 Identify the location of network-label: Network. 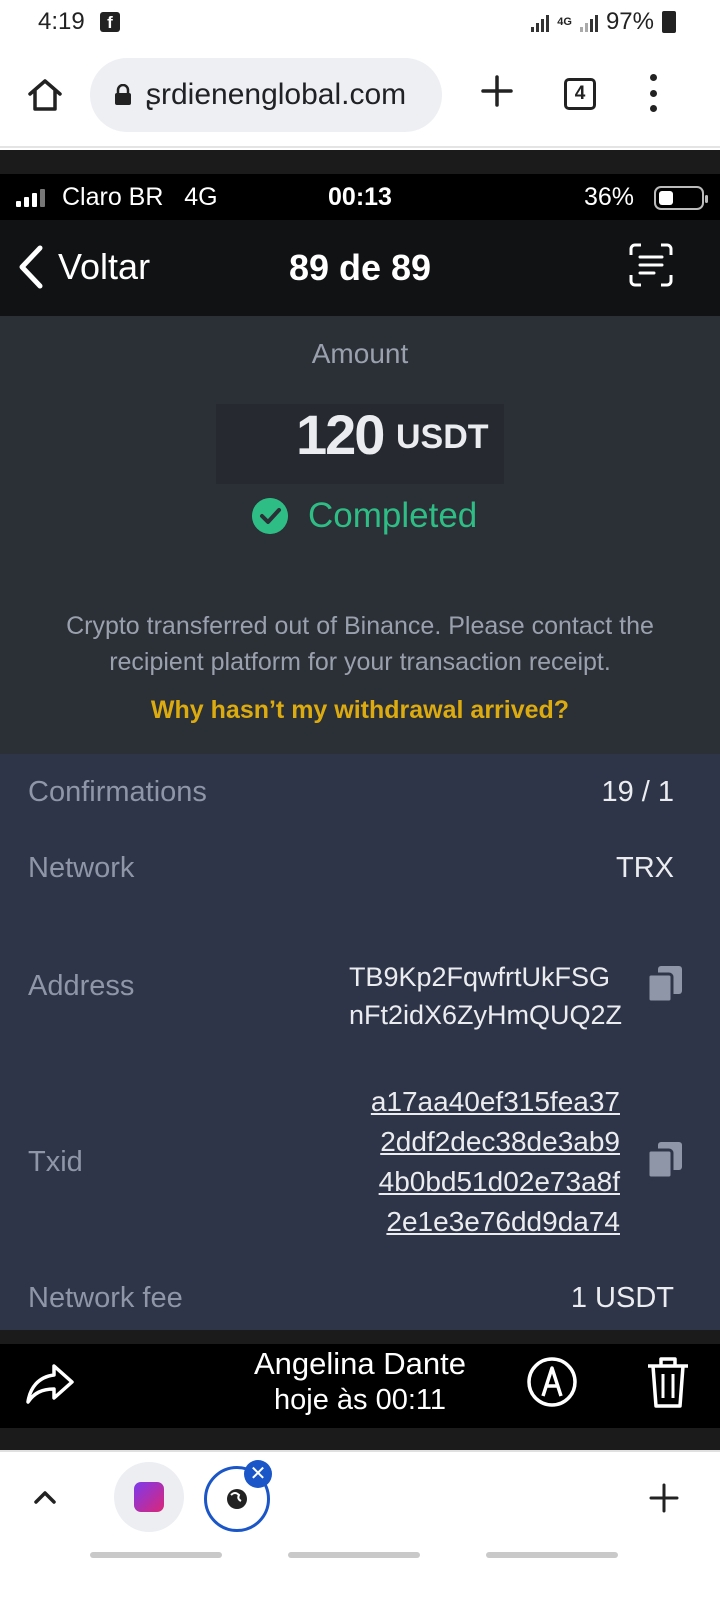
(81, 868).